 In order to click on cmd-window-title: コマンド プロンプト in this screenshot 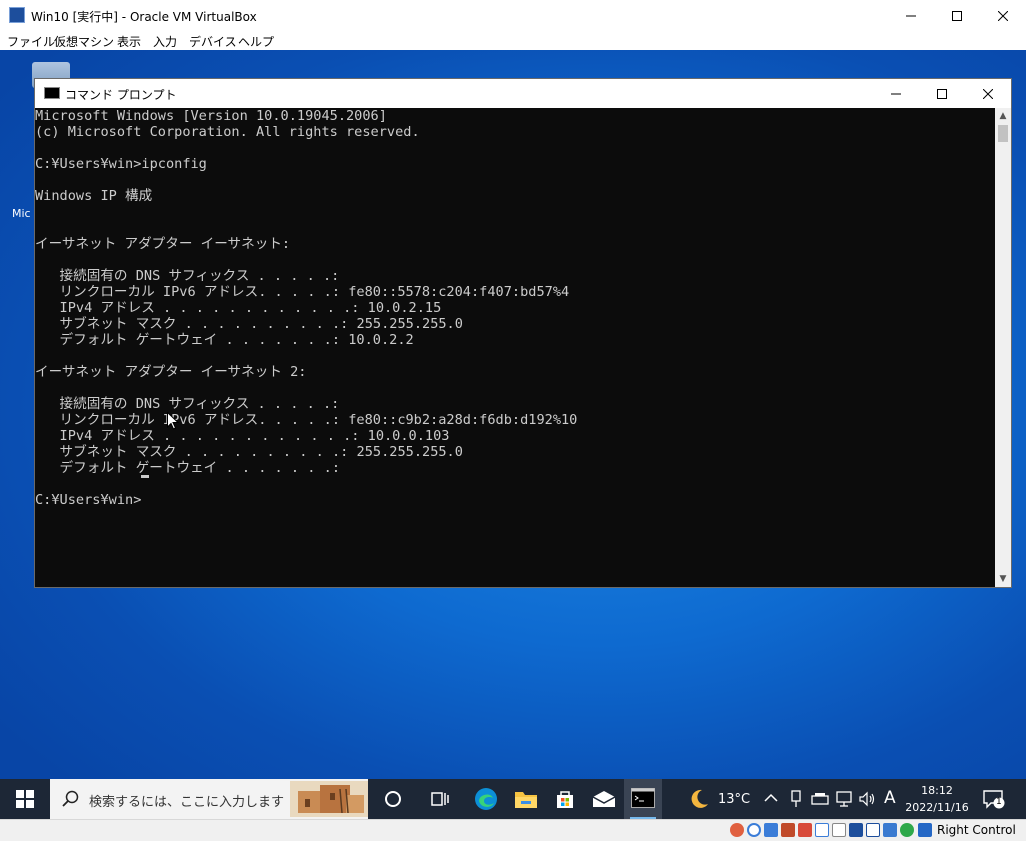, I will do `click(121, 95)`.